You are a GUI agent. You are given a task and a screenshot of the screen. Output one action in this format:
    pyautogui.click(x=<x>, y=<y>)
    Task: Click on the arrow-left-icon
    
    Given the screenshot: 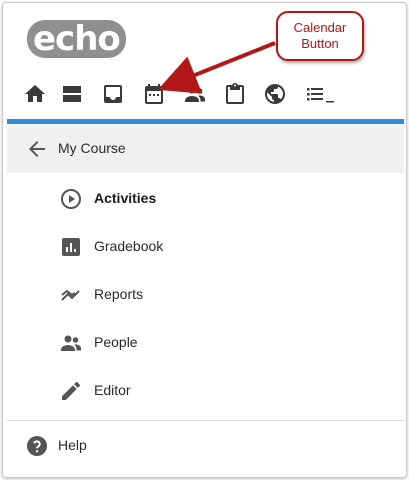 What is the action you would take?
    pyautogui.click(x=37, y=149)
    